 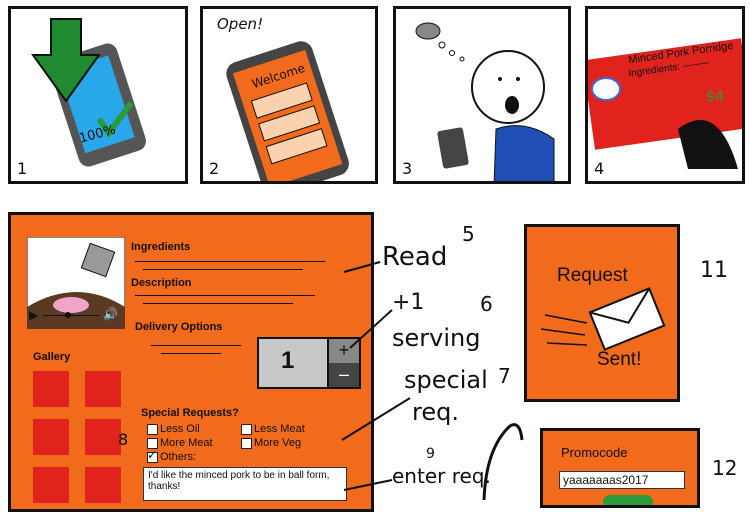 I want to click on description-heading: Description, so click(x=161, y=283).